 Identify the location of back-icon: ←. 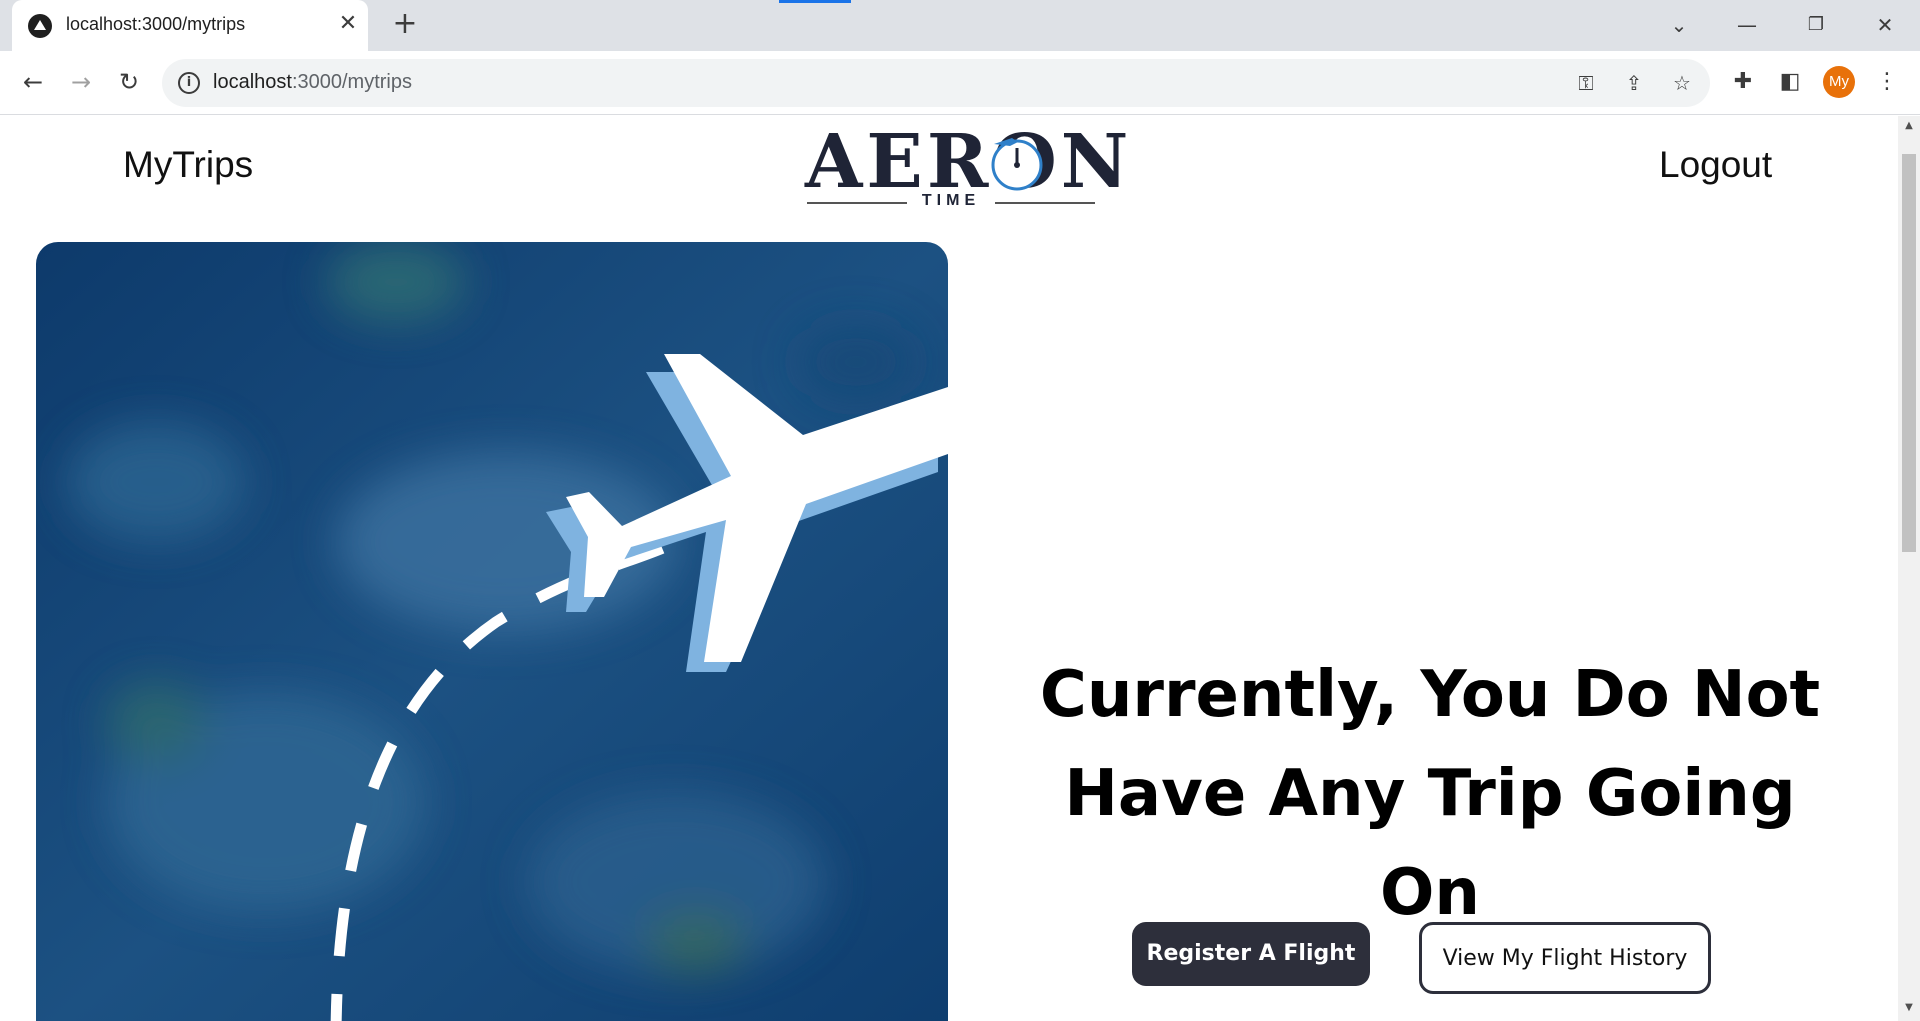
(33, 82).